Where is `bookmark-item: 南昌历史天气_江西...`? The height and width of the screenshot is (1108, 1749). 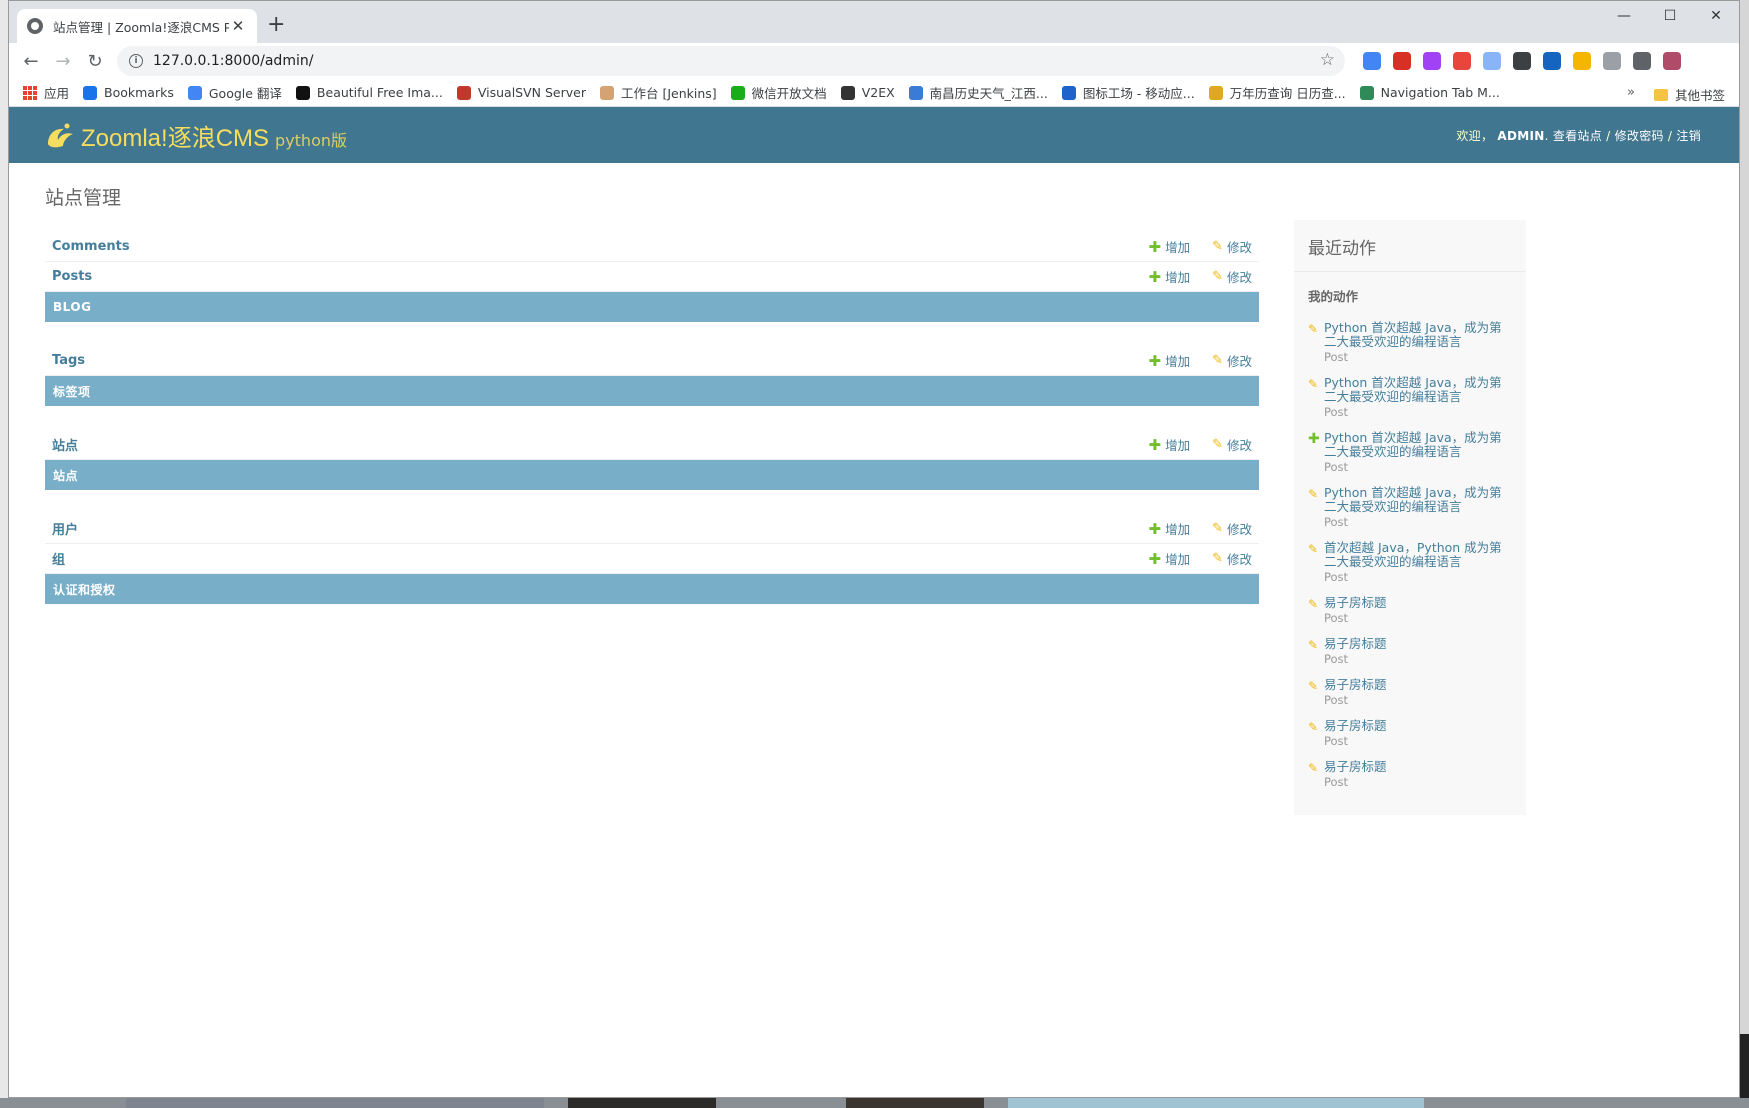 bookmark-item: 南昌历史天气_江西... is located at coordinates (978, 92).